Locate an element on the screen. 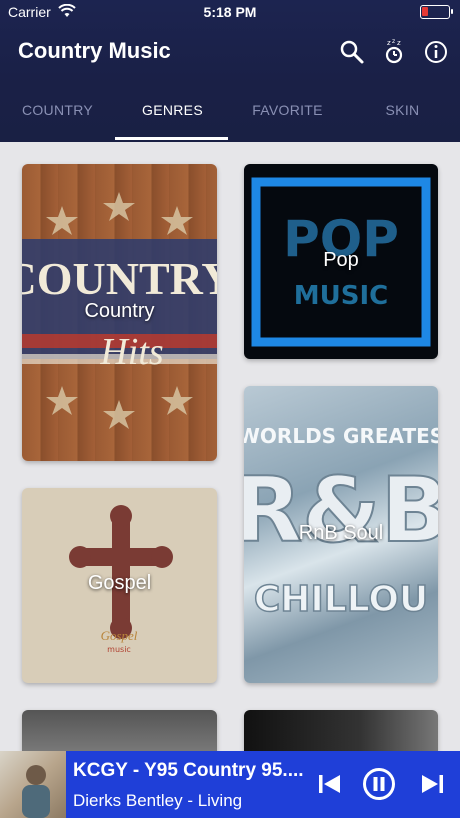 The image size is (460, 818). alarm-clock-icon: zzz is located at coordinates (394, 52).